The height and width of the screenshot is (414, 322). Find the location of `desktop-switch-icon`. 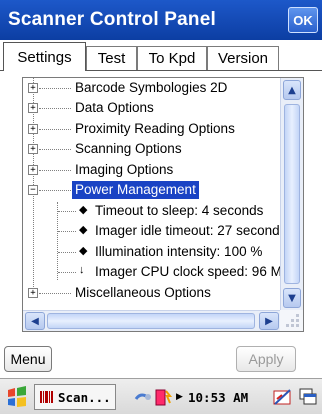

desktop-switch-icon is located at coordinates (308, 397).